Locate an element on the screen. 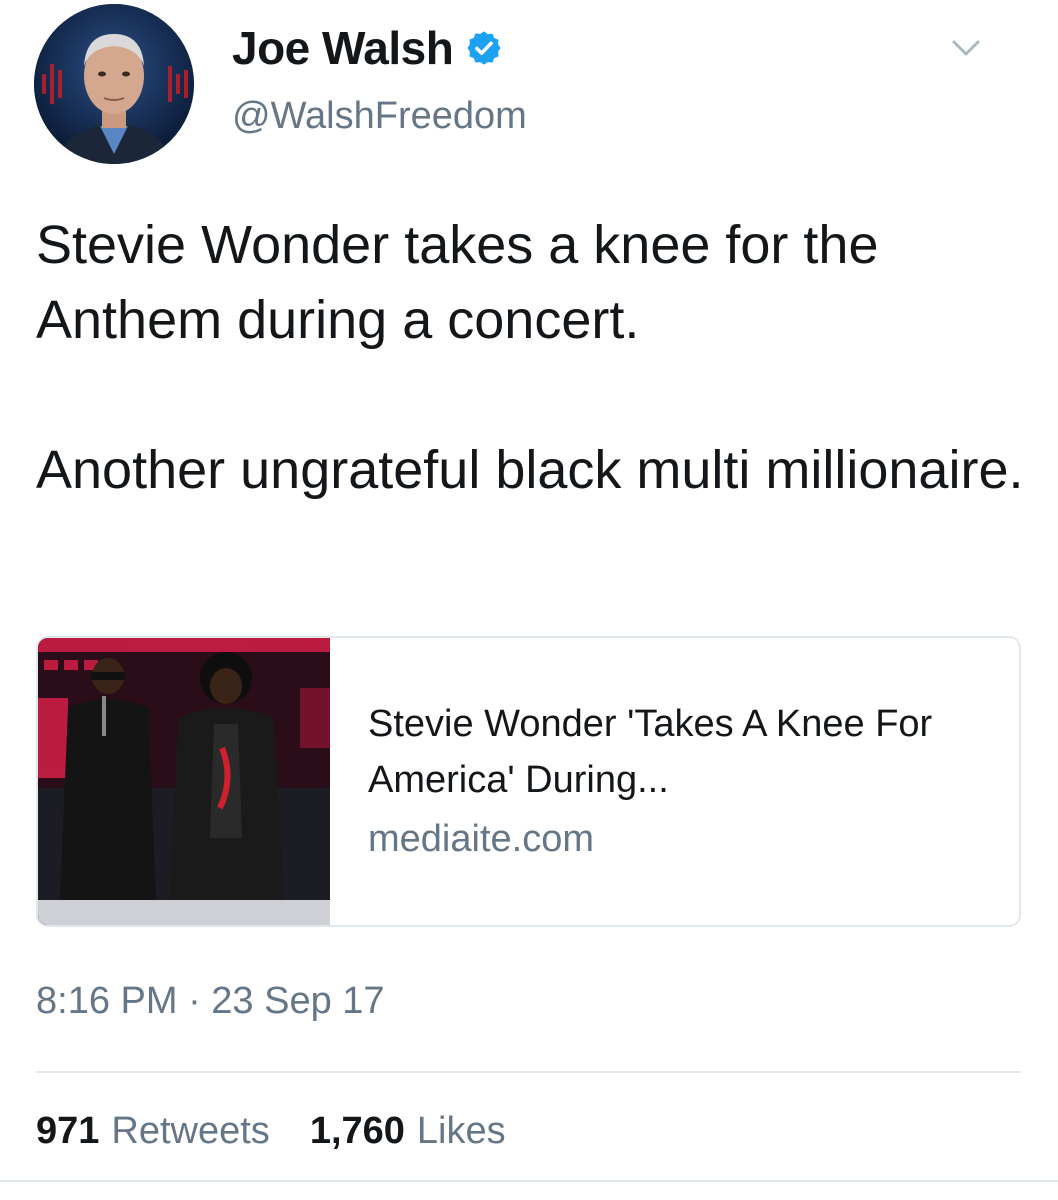 This screenshot has width=1058, height=1200. likes-stat: 1,760 Likes is located at coordinates (408, 1131).